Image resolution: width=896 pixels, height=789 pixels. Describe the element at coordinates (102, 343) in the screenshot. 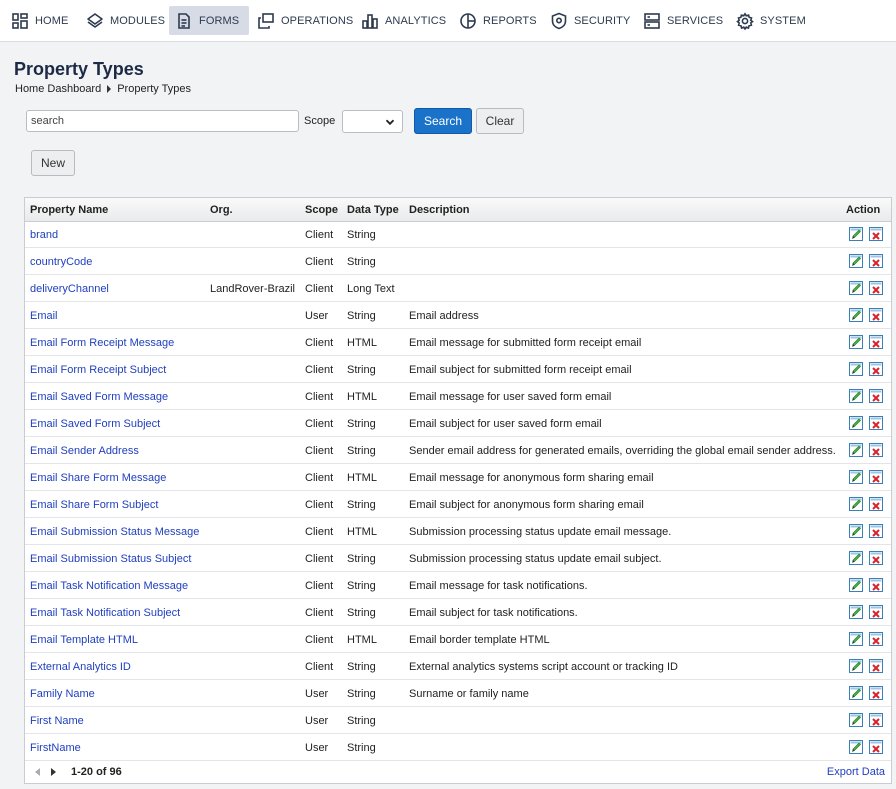

I see `property-name-link: Email Form Receipt Message` at that location.